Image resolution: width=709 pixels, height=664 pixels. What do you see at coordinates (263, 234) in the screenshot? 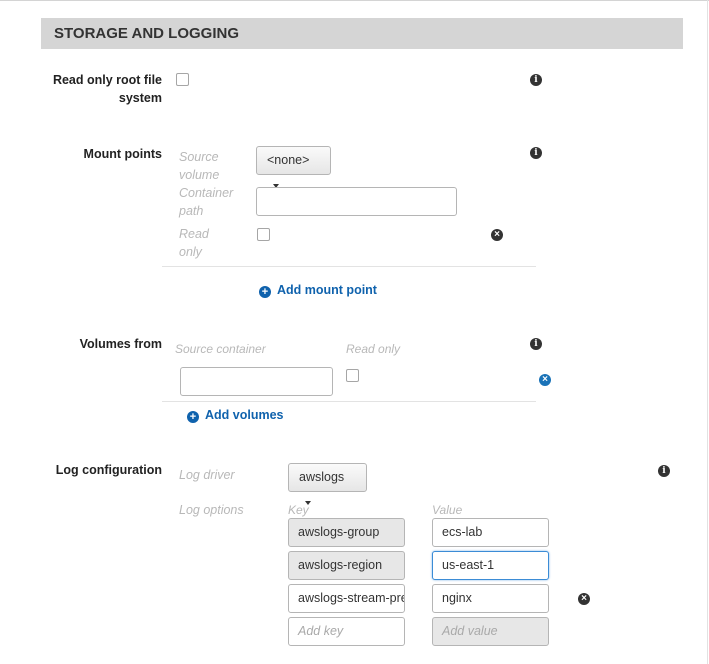
I see `mount-read-only-checkbox` at bounding box center [263, 234].